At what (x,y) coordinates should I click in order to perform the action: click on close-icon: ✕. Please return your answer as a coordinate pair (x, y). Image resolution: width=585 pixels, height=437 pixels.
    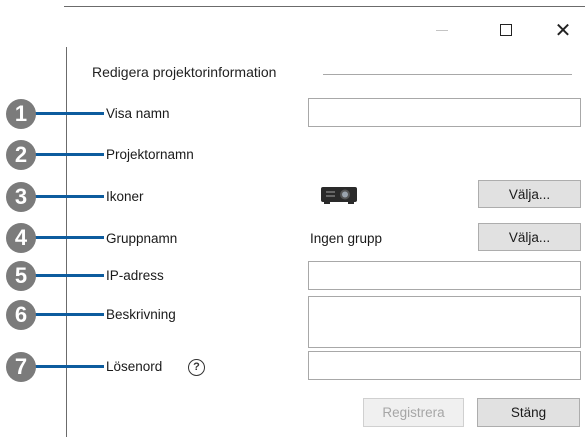
    Looking at the image, I should click on (563, 30).